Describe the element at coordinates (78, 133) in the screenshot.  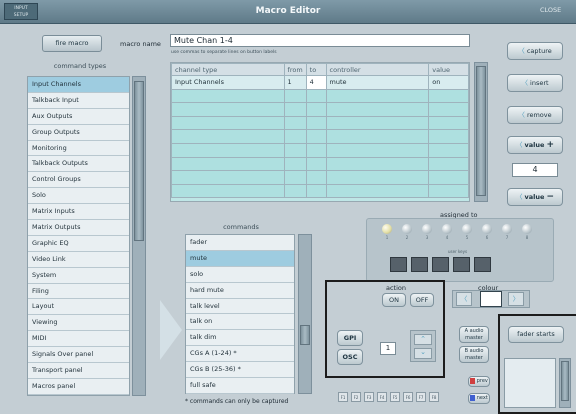
I see `command-type-item: Group Outputs` at that location.